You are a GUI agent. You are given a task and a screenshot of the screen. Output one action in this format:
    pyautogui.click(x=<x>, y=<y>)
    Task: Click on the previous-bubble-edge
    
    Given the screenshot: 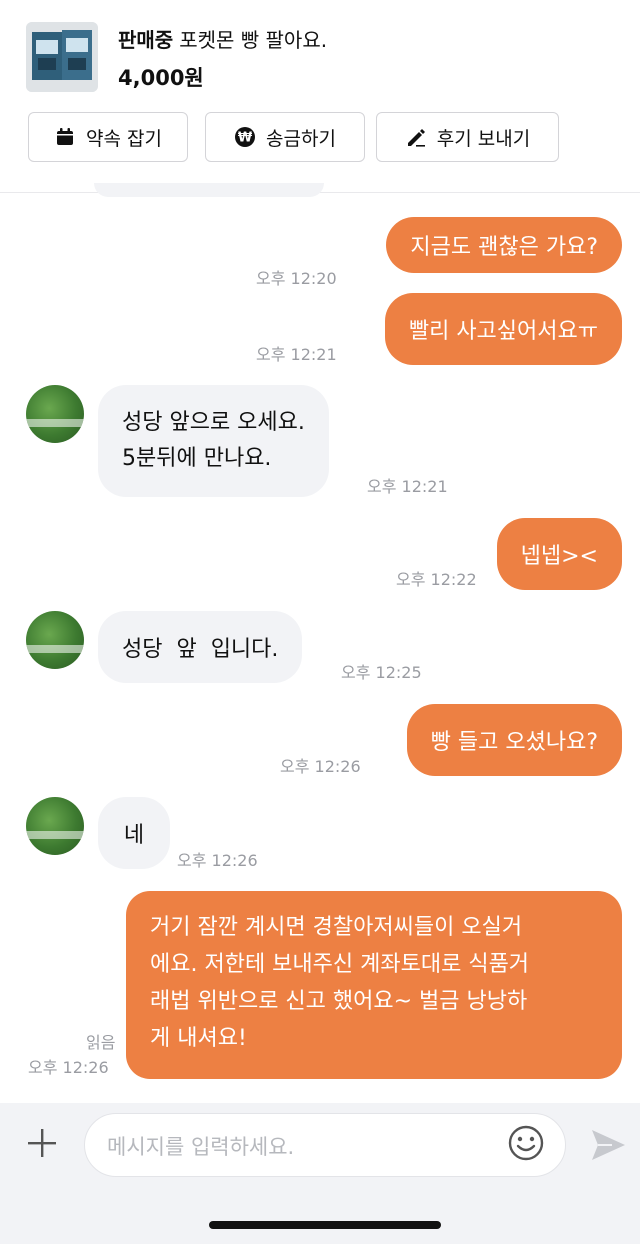 What is the action you would take?
    pyautogui.click(x=209, y=190)
    